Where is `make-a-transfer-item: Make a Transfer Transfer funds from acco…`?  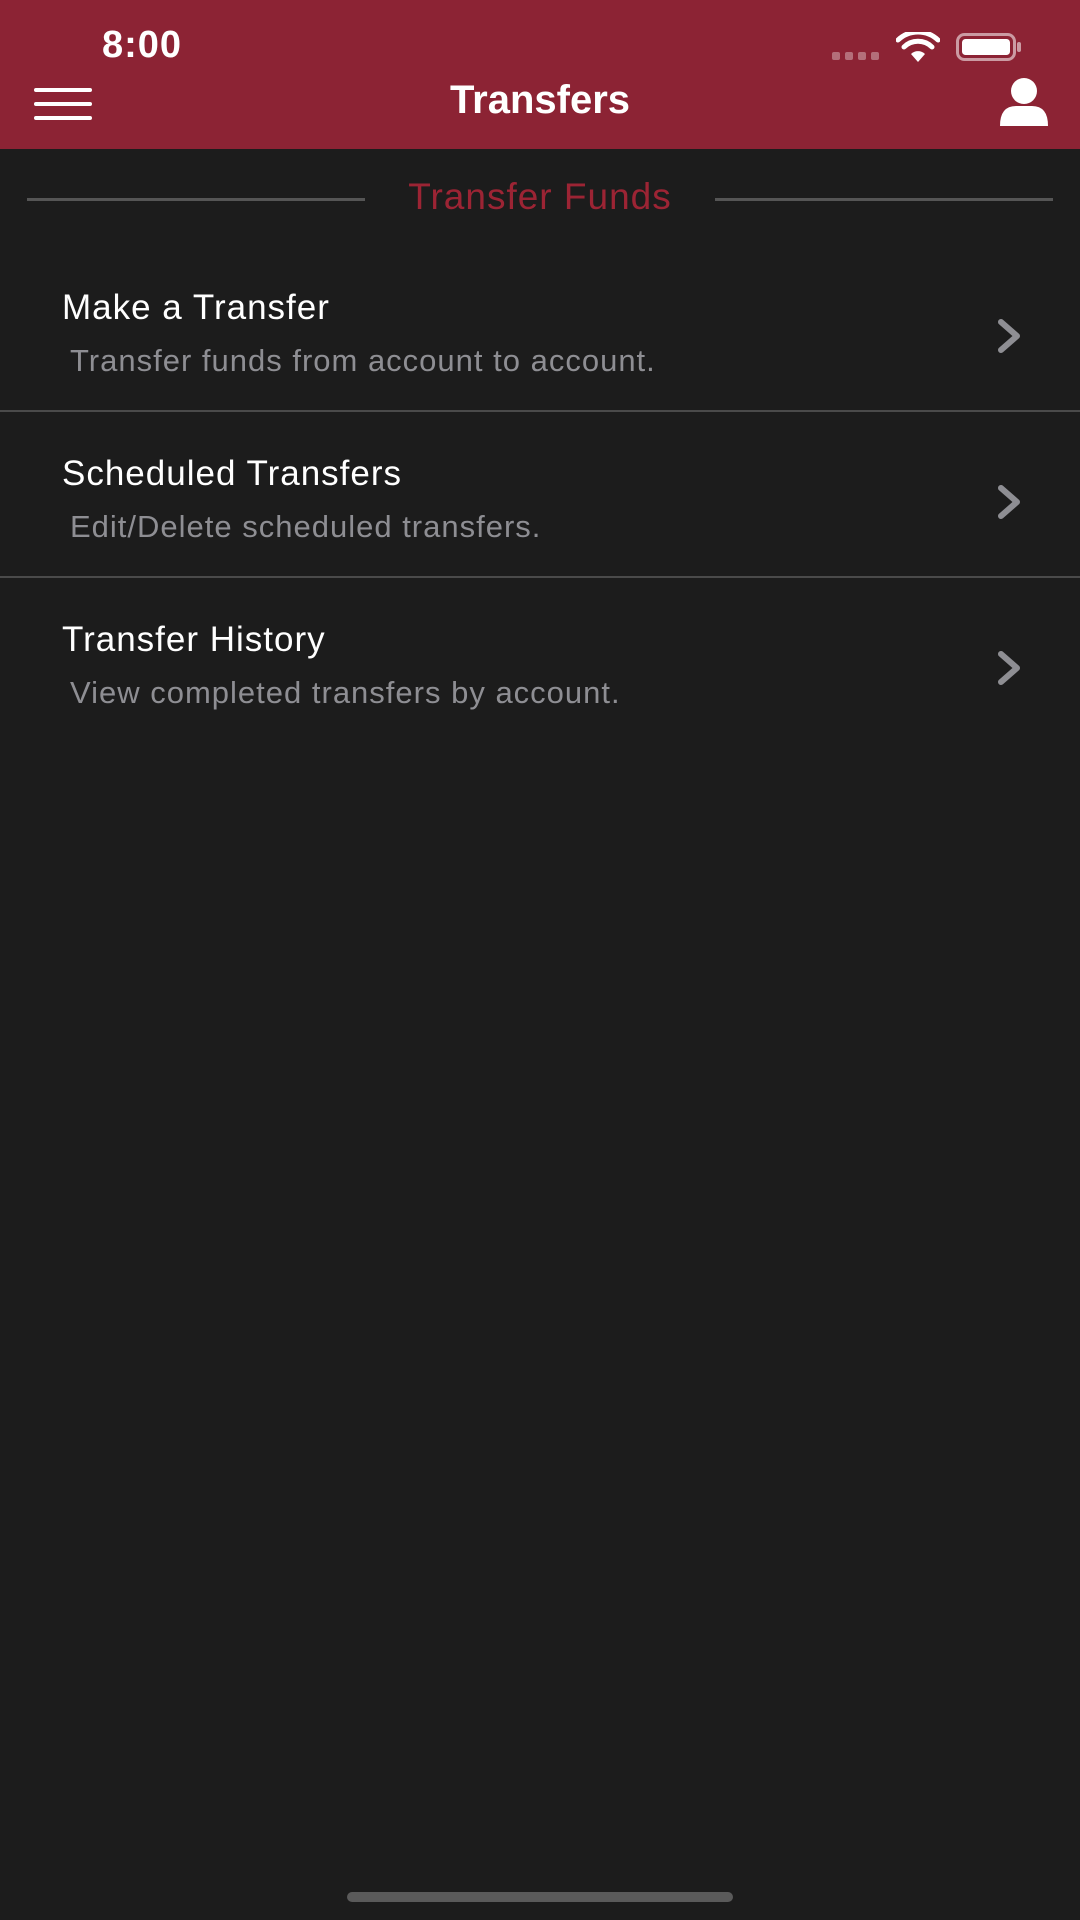
make-a-transfer-item: Make a Transfer Transfer funds from acco… is located at coordinates (540, 329).